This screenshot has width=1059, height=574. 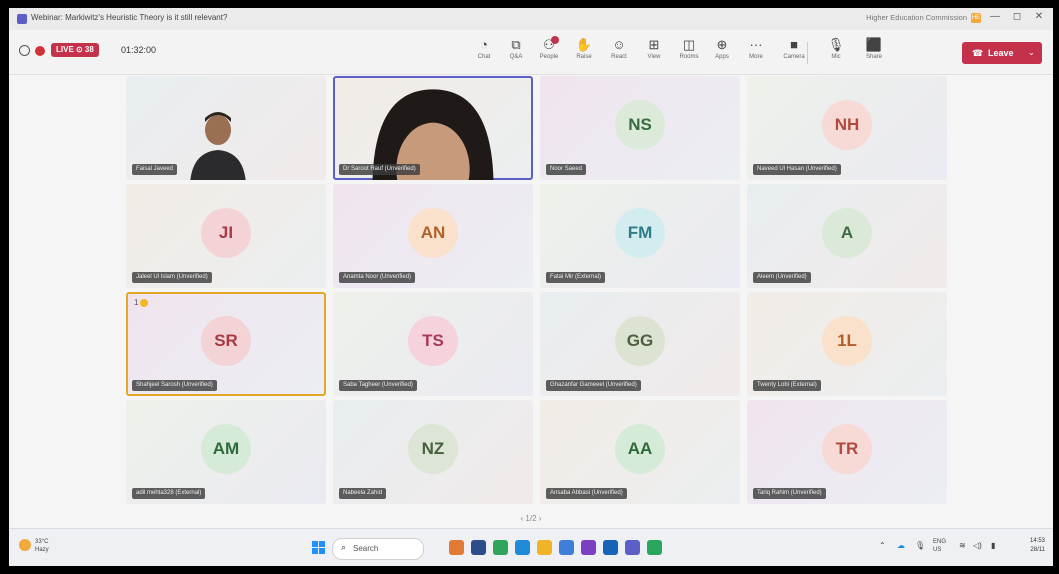 What do you see at coordinates (379, 169) in the screenshot?
I see `participant-name-label: Dr Saroot Rauf (Unverified)` at bounding box center [379, 169].